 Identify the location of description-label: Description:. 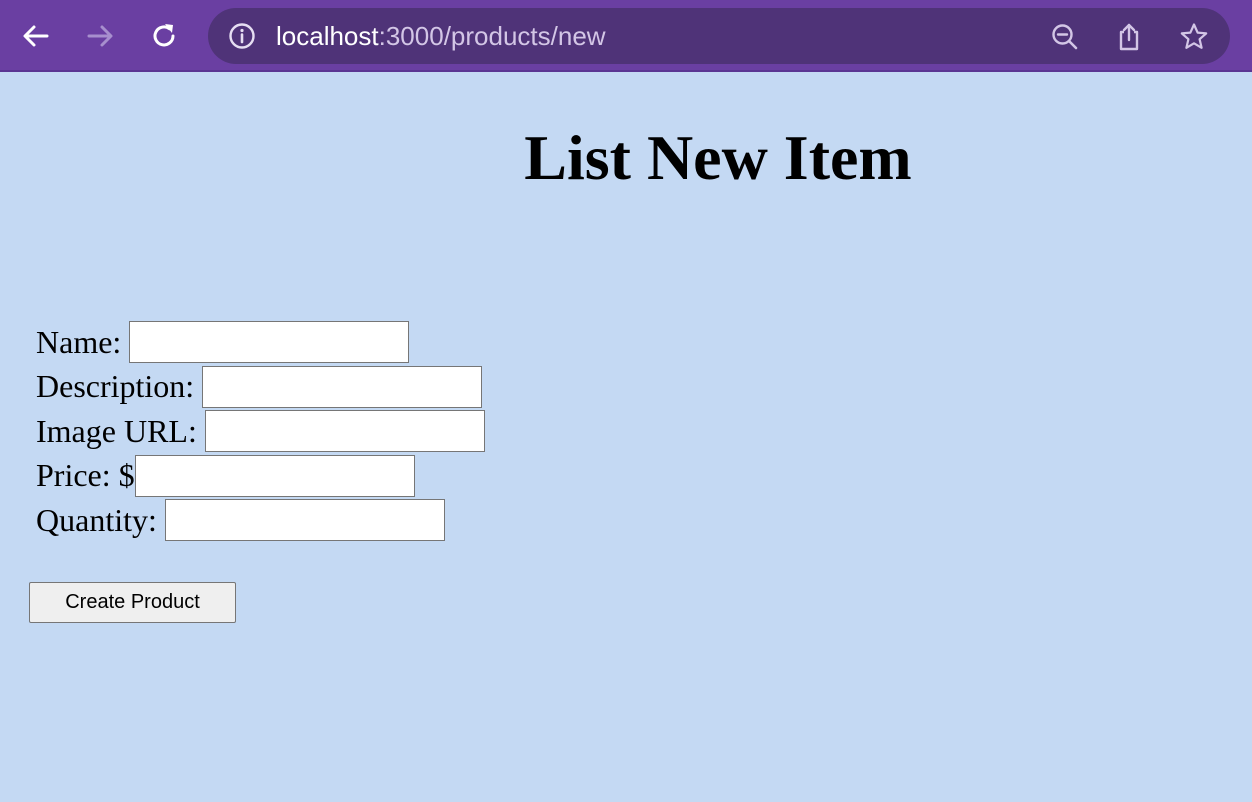
(115, 386).